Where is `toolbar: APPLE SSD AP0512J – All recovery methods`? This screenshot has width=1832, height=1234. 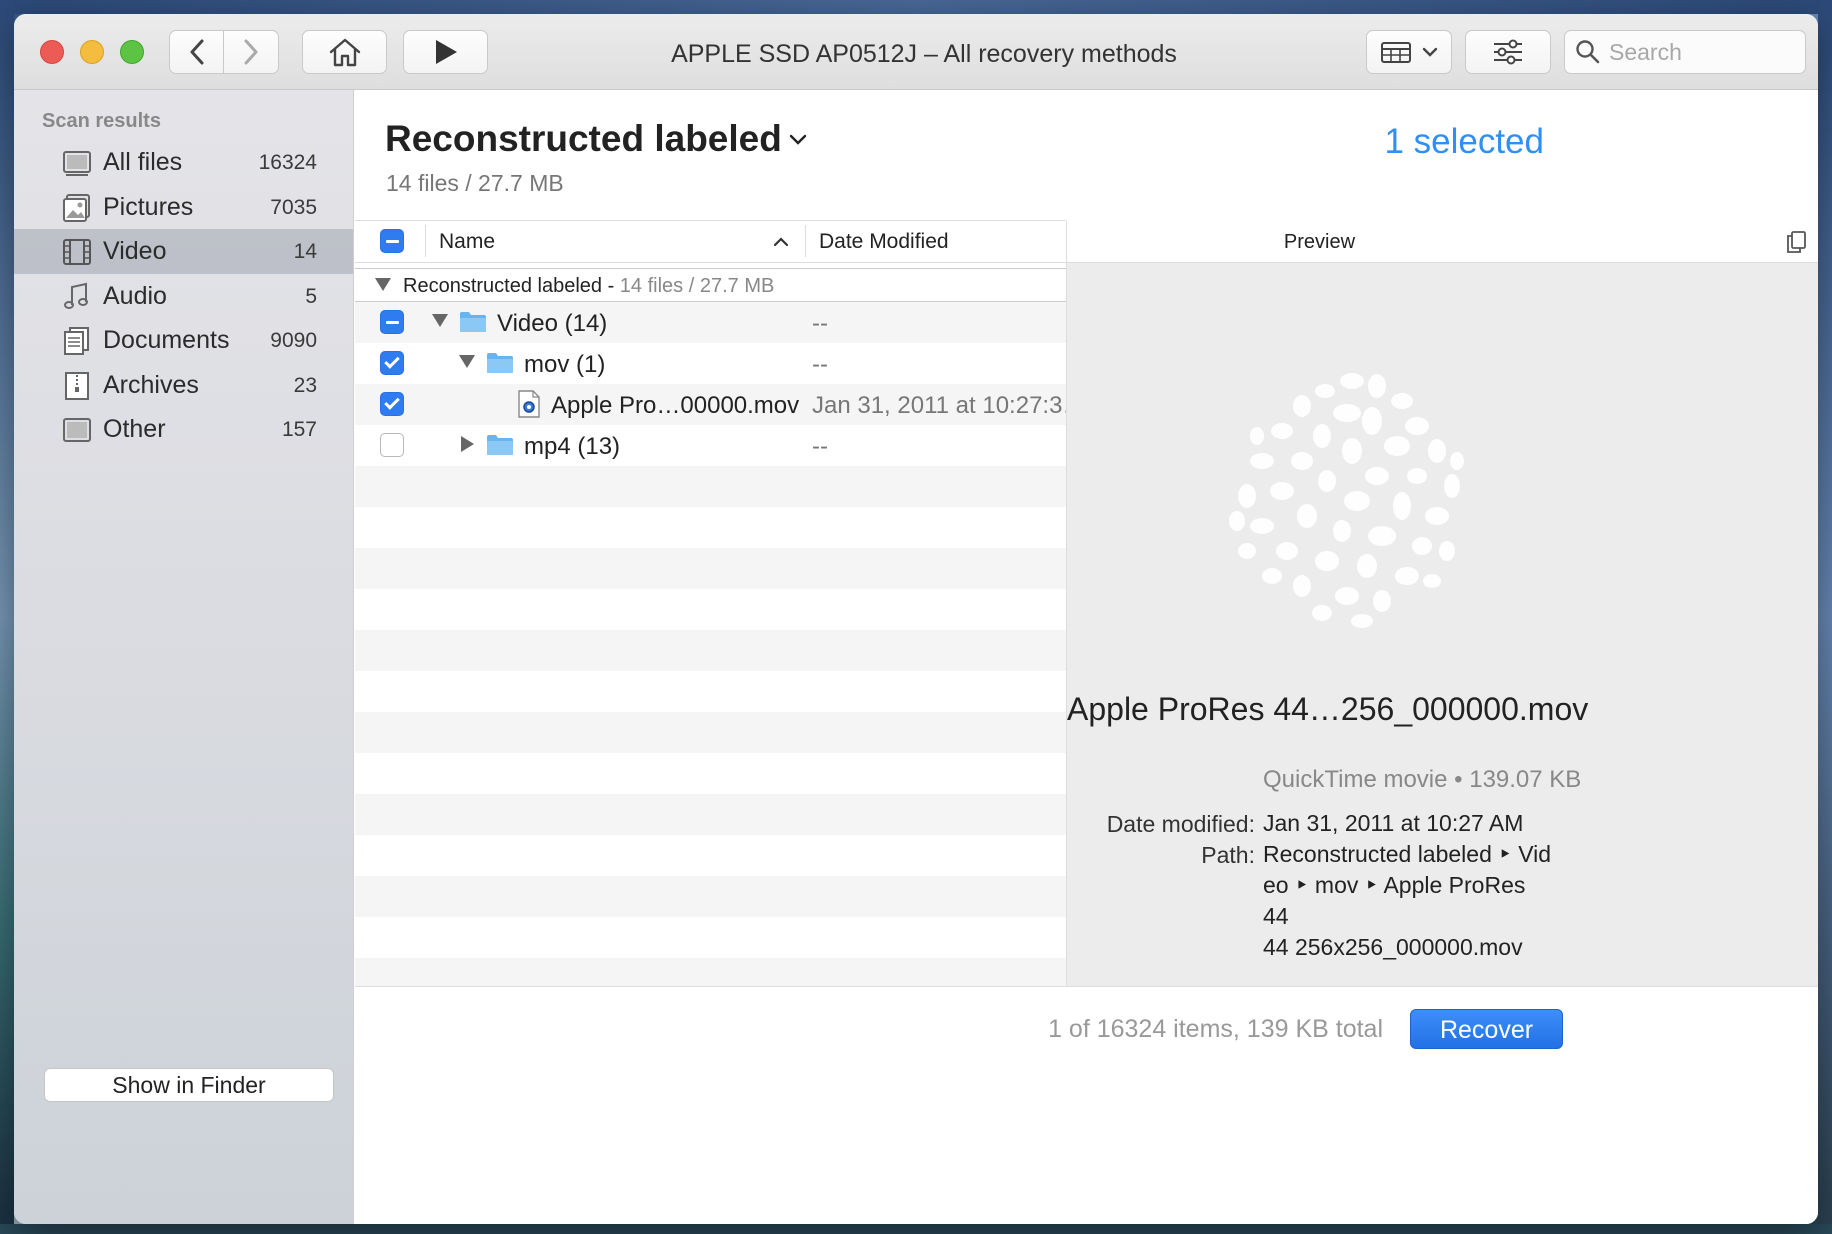
toolbar: APPLE SSD AP0512J – All recovery methods is located at coordinates (916, 52).